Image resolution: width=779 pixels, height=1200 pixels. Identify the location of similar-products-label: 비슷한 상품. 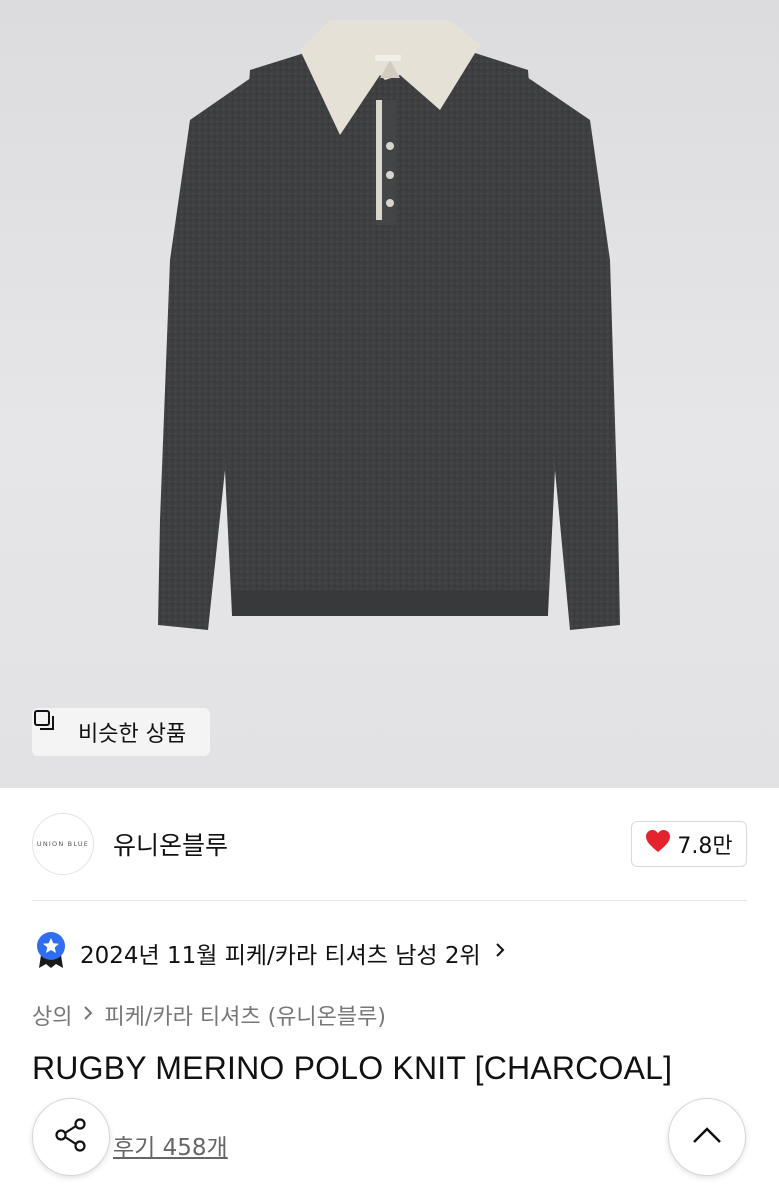
(132, 734).